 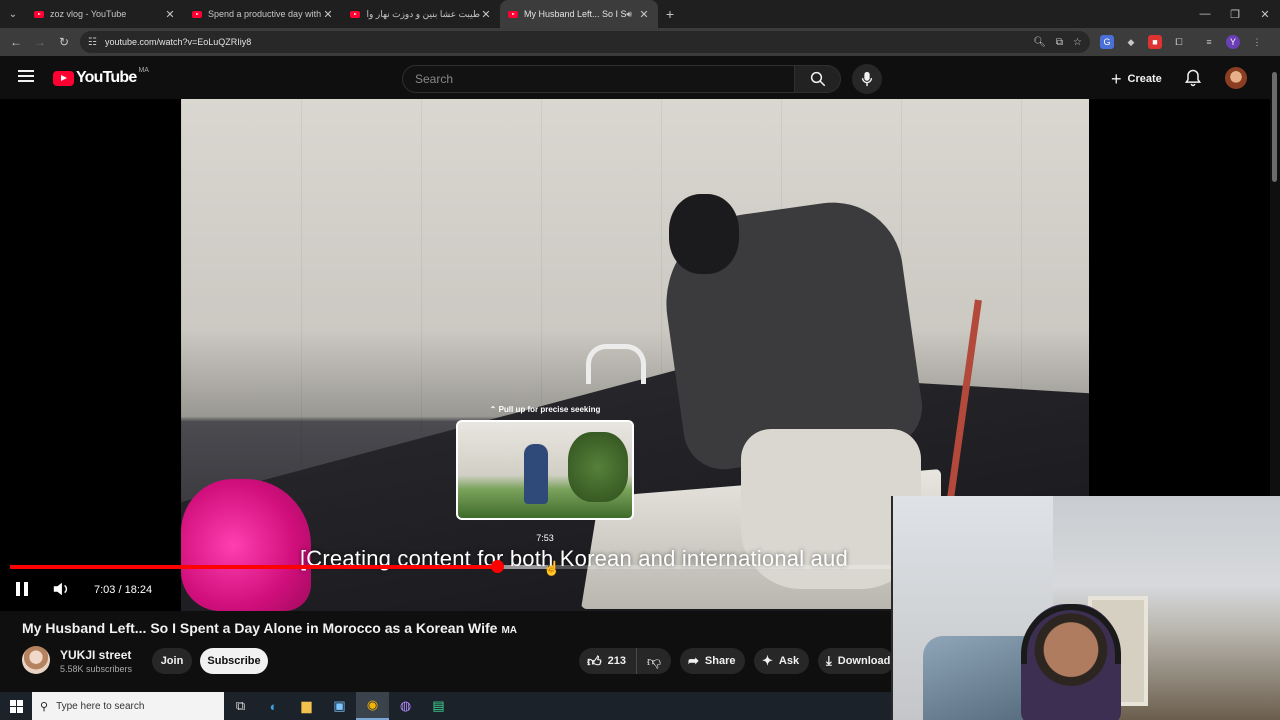 I want to click on pink-bag-image, so click(x=246, y=545).